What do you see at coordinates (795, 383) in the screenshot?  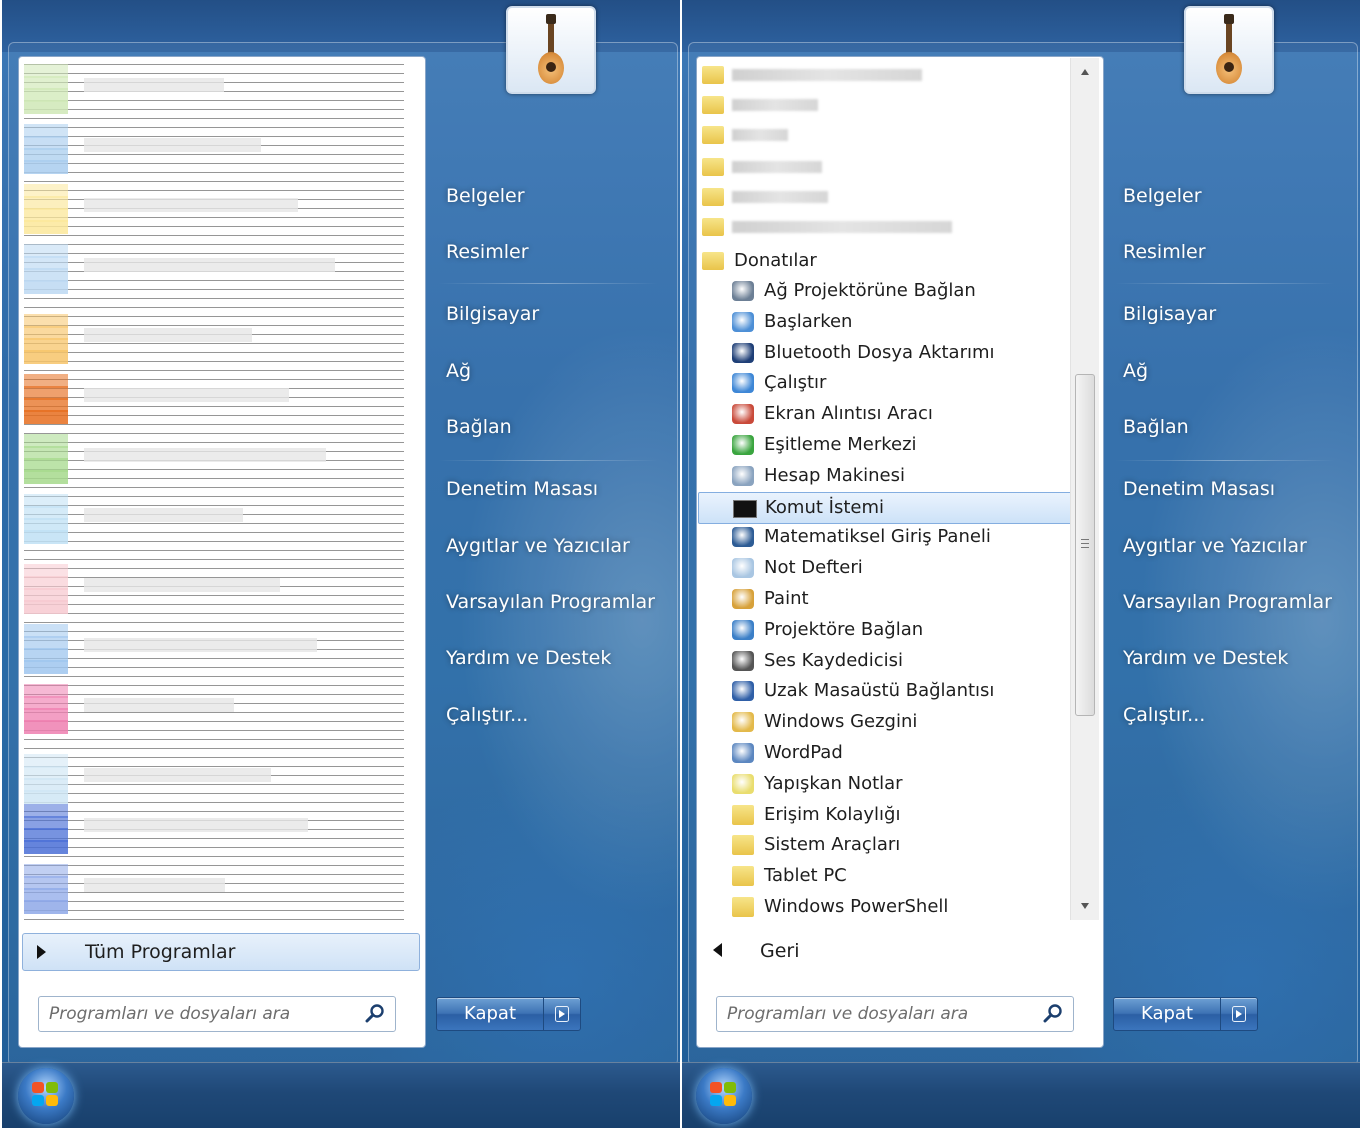 I see `program-label: Çalıştır` at bounding box center [795, 383].